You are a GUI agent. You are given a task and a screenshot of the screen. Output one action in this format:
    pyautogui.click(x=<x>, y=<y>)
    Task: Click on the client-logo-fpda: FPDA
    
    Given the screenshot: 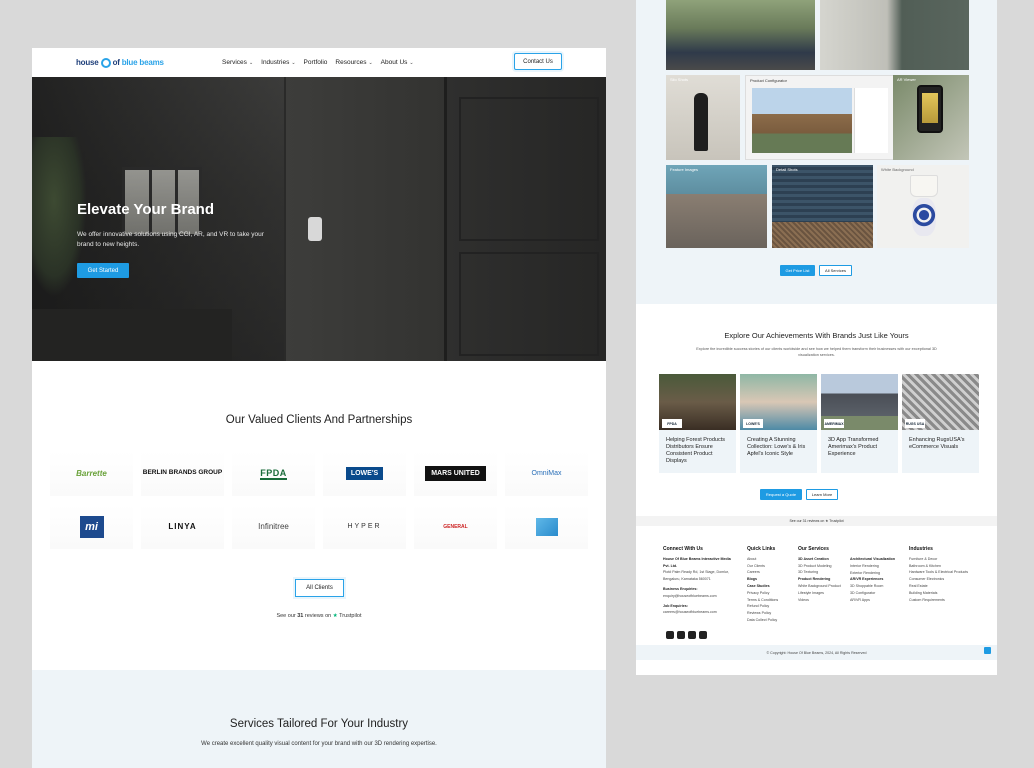 What is the action you would take?
    pyautogui.click(x=273, y=473)
    